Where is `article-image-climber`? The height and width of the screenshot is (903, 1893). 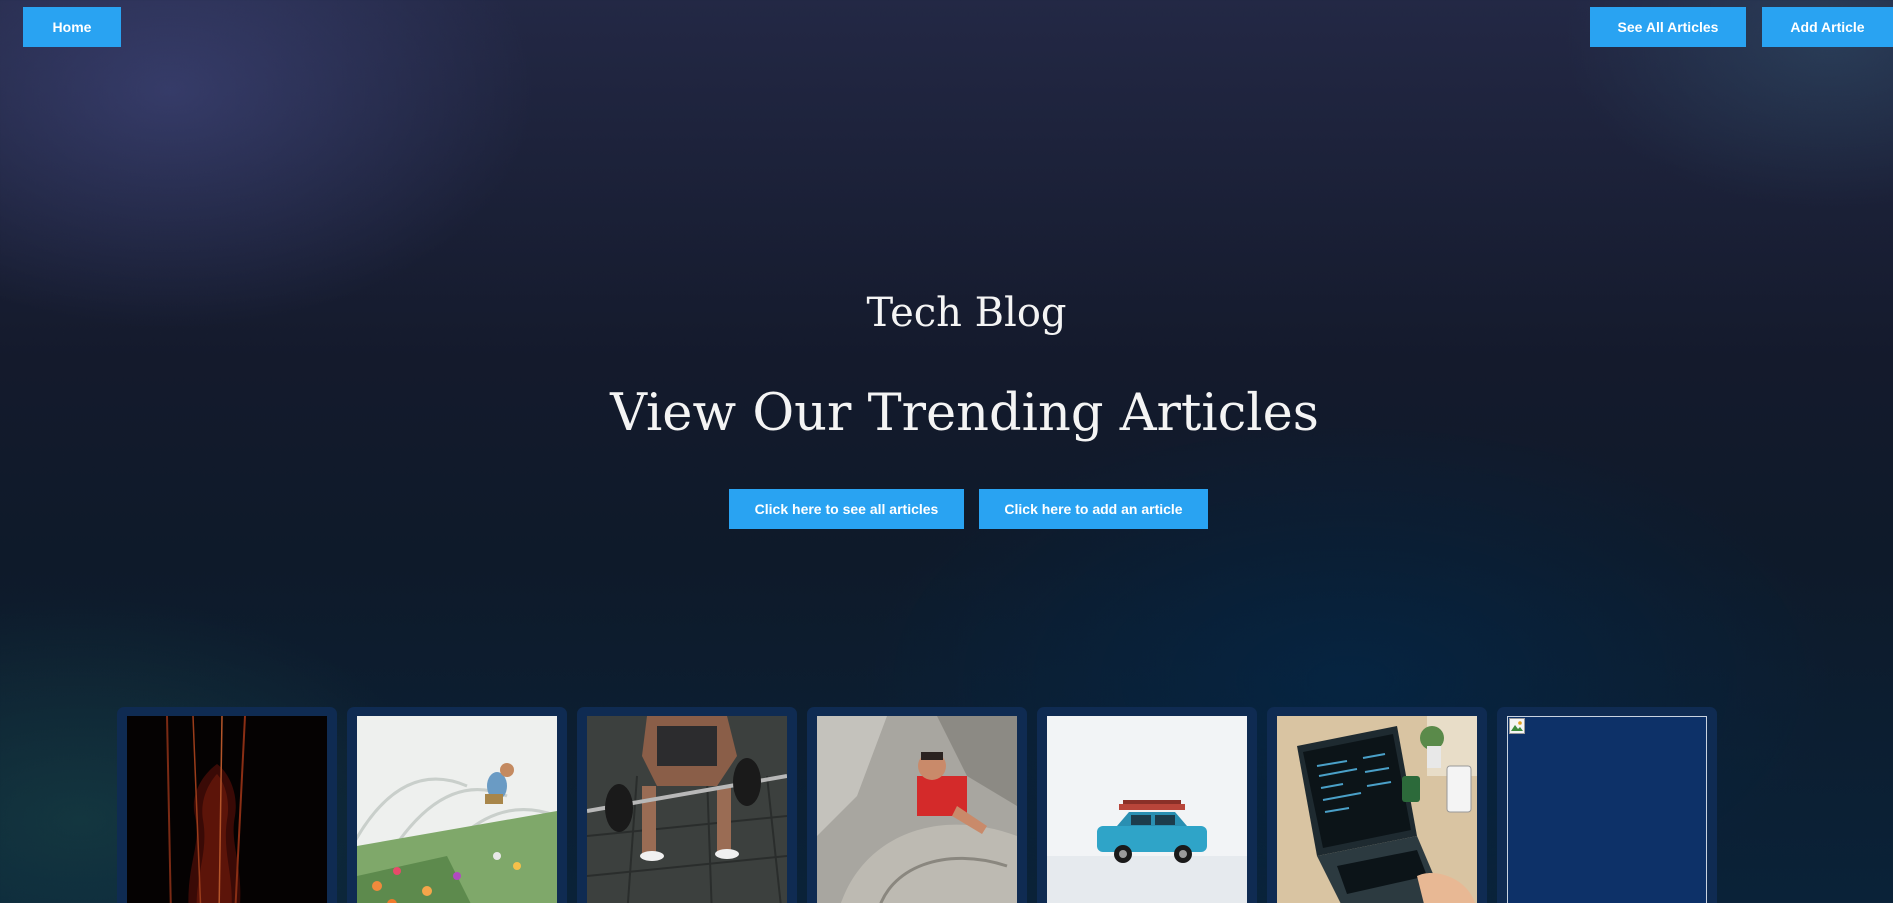 article-image-climber is located at coordinates (917, 809).